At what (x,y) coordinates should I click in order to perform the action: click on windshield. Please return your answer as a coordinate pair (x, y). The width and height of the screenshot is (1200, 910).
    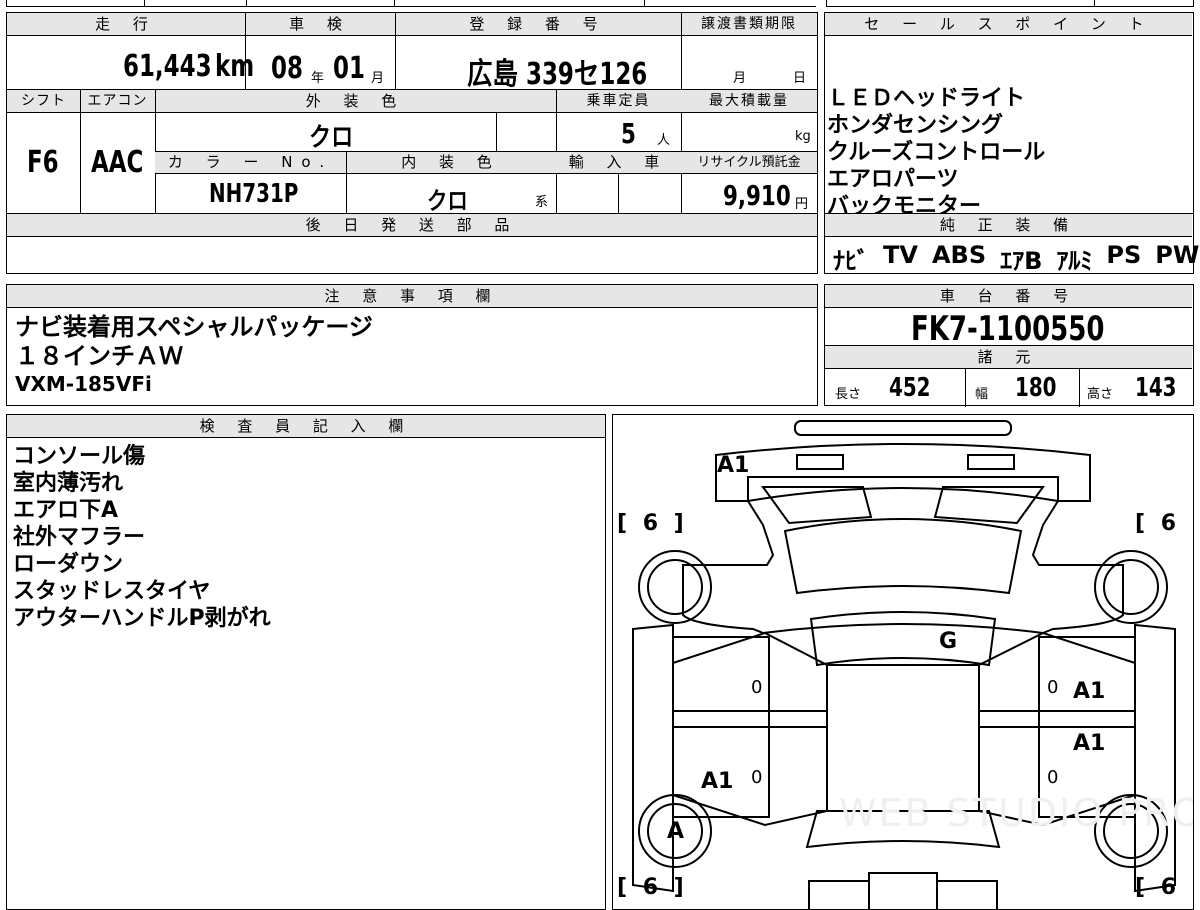
    Looking at the image, I should click on (903, 556).